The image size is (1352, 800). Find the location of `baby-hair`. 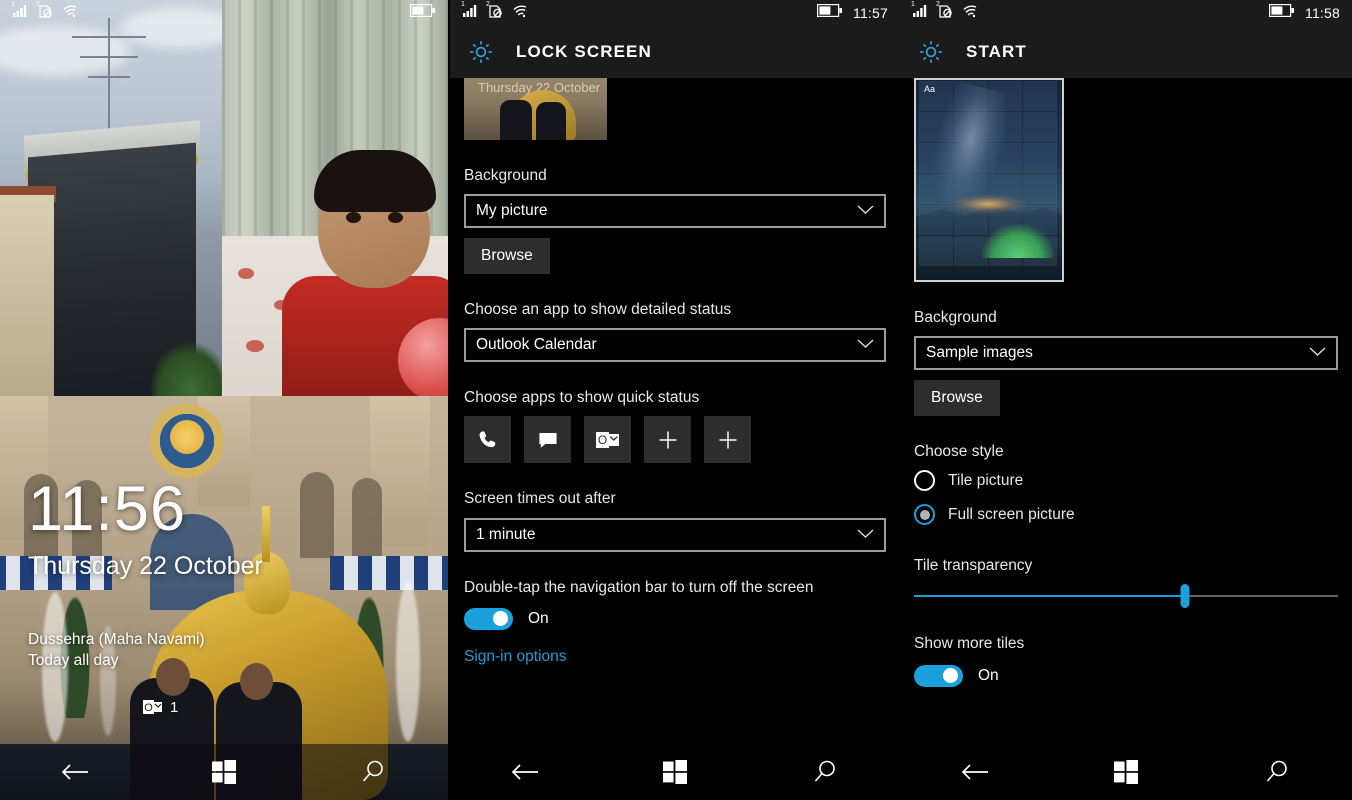

baby-hair is located at coordinates (375, 181).